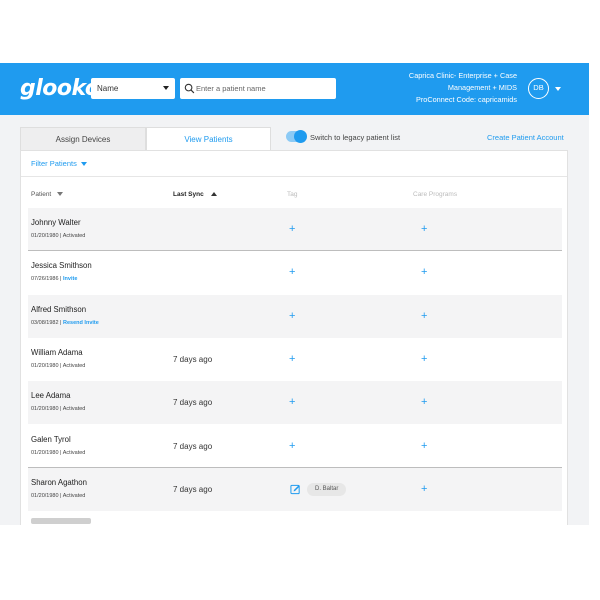 This screenshot has height=600, width=600. Describe the element at coordinates (435, 194) in the screenshot. I see `column-header-care-programs: Care Programs` at that location.